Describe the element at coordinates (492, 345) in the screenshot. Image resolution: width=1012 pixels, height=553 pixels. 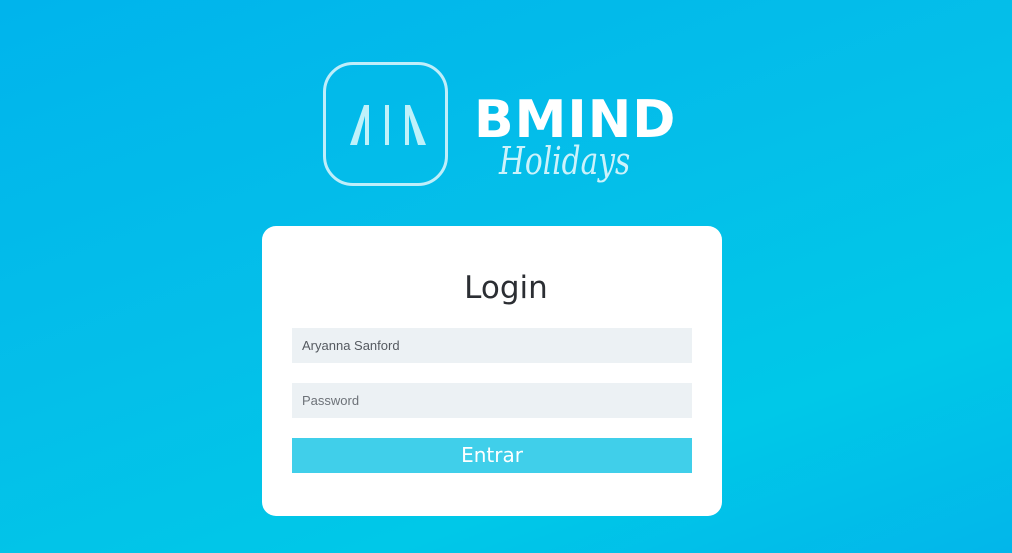
I see `username-input` at that location.